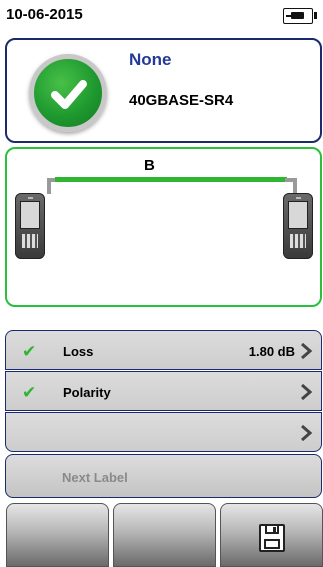  I want to click on result-id: None, so click(150, 59).